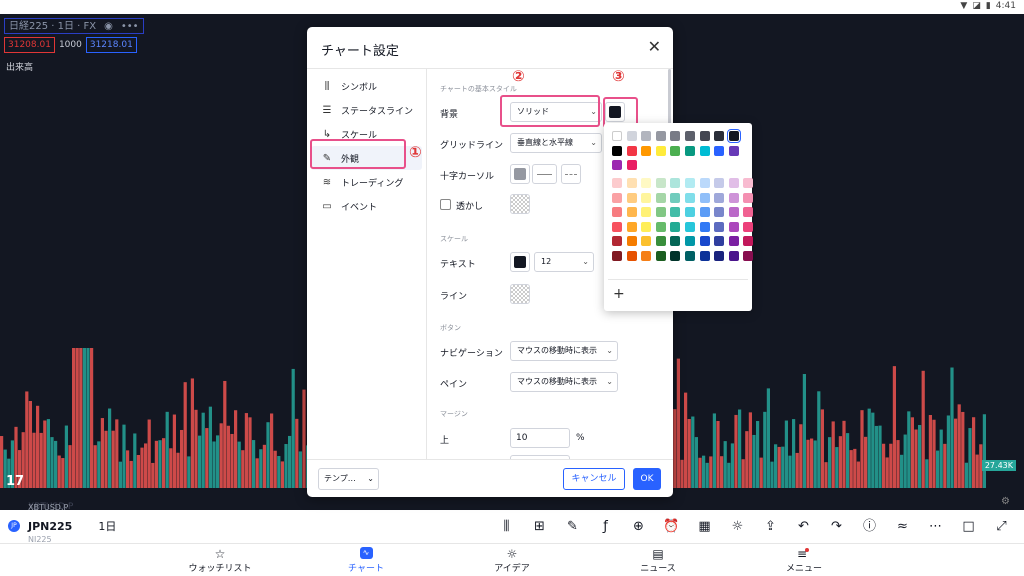 Image resolution: width=1024 pixels, height=576 pixels. What do you see at coordinates (572, 527) in the screenshot?
I see `pencil-icon: ✎` at bounding box center [572, 527].